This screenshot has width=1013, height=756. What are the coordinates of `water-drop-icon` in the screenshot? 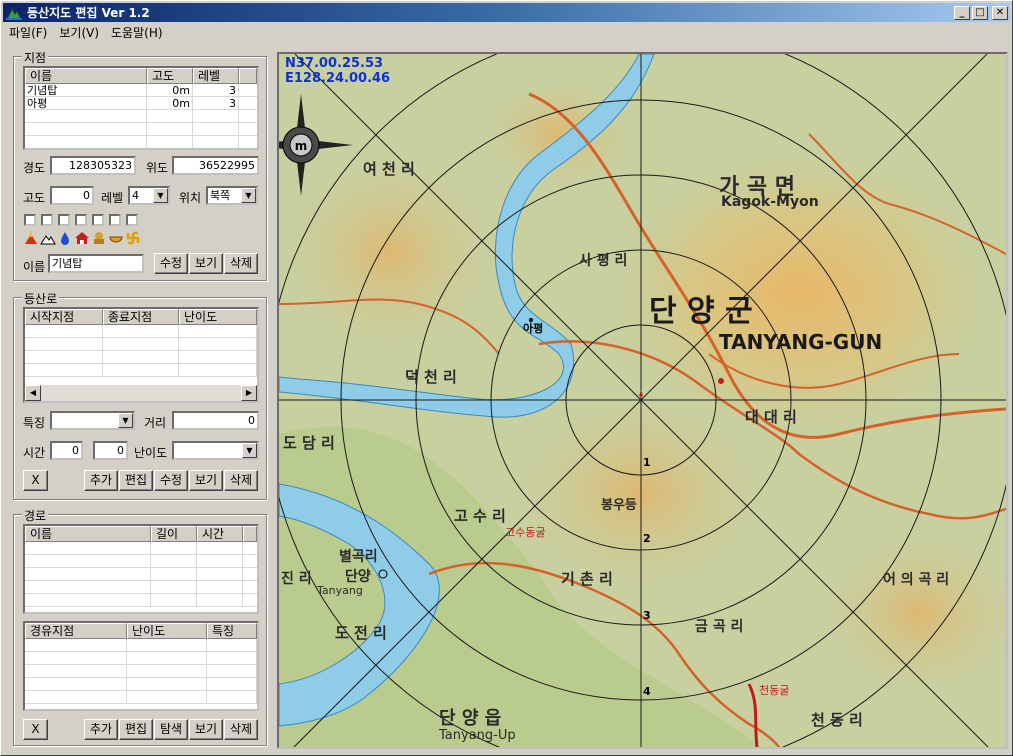 It's located at (65, 238).